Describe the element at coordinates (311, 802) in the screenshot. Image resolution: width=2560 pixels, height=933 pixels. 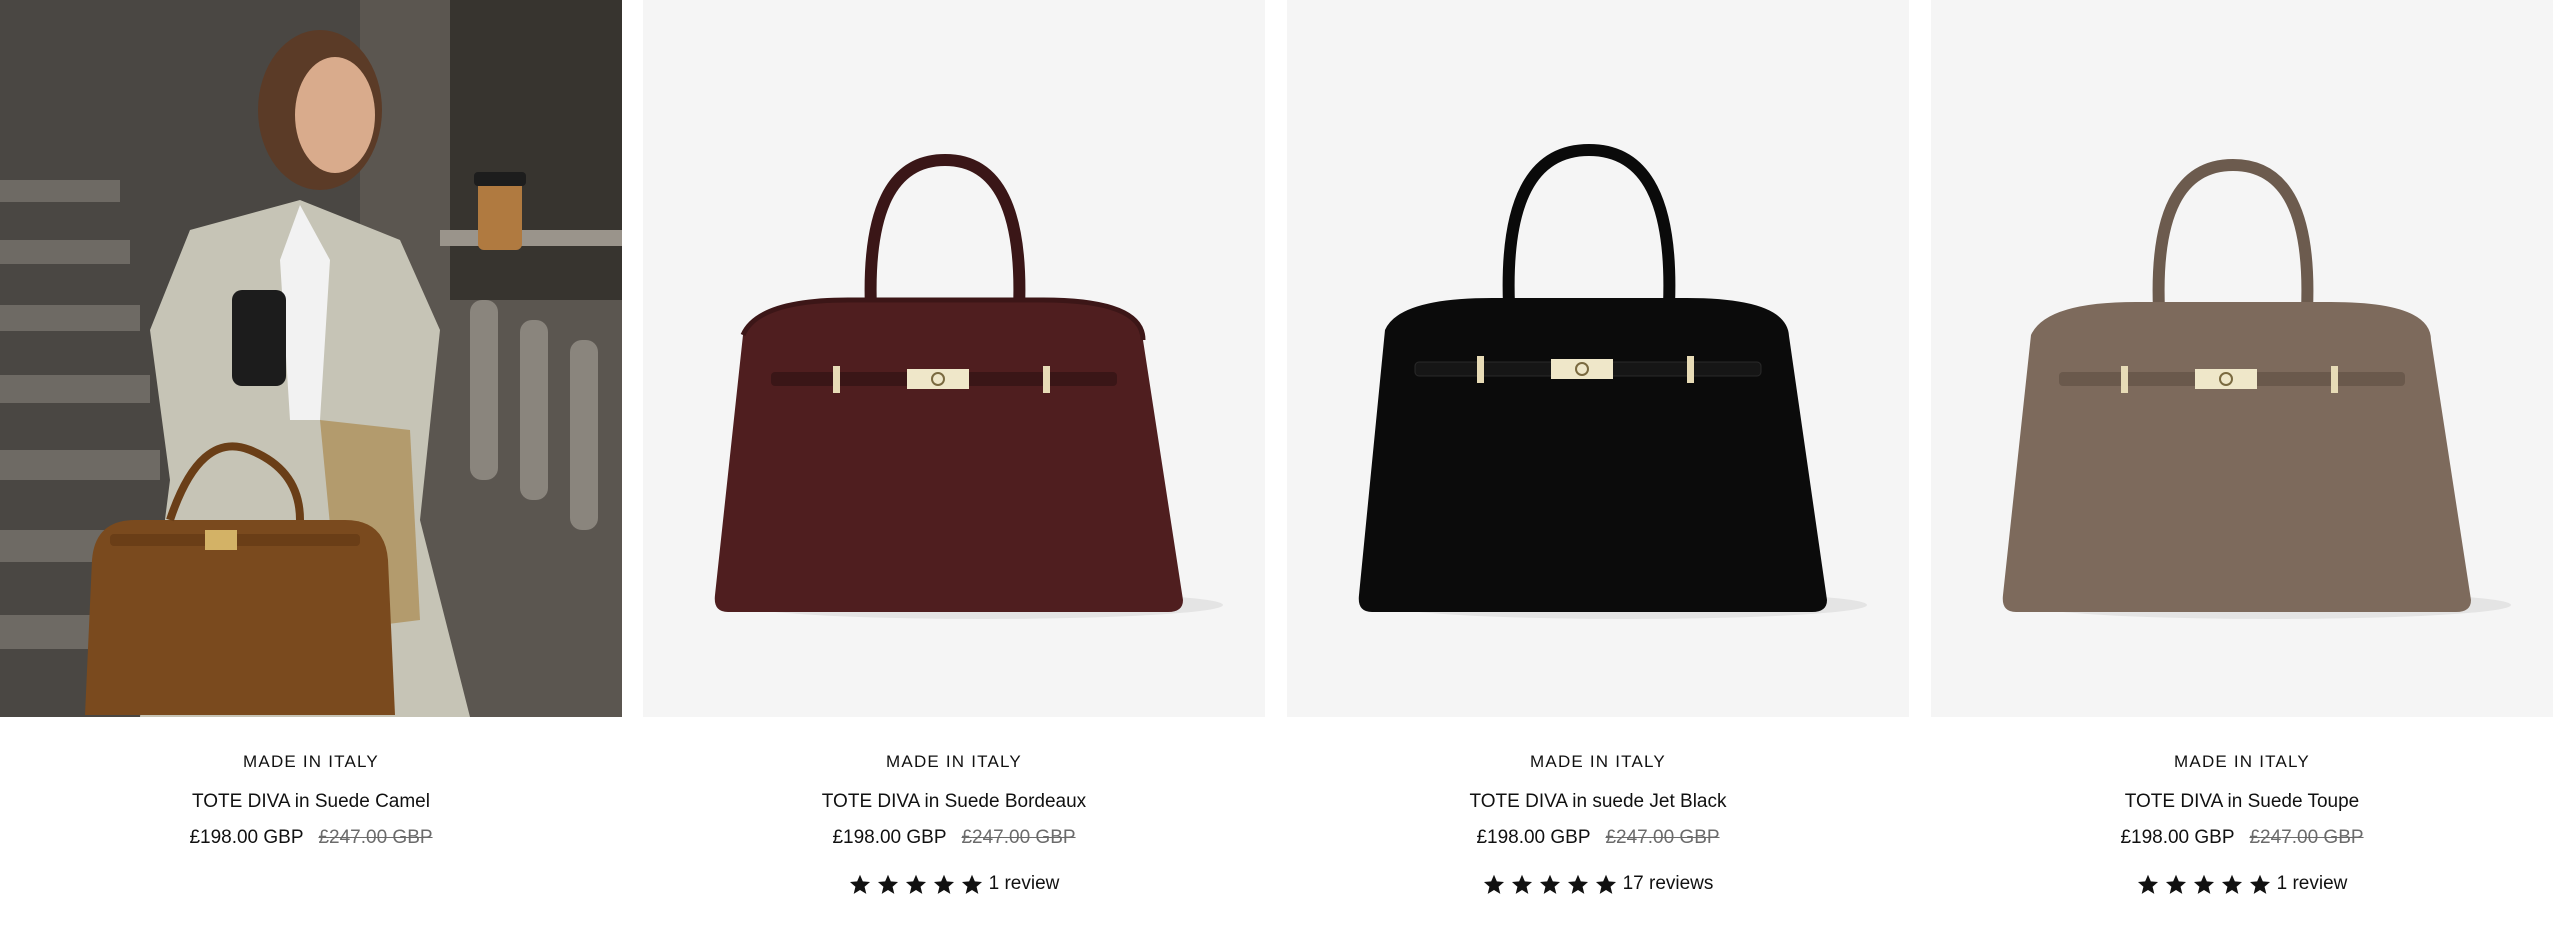
I see `product-title-link: TOTE DIVA in Suede Camel` at that location.